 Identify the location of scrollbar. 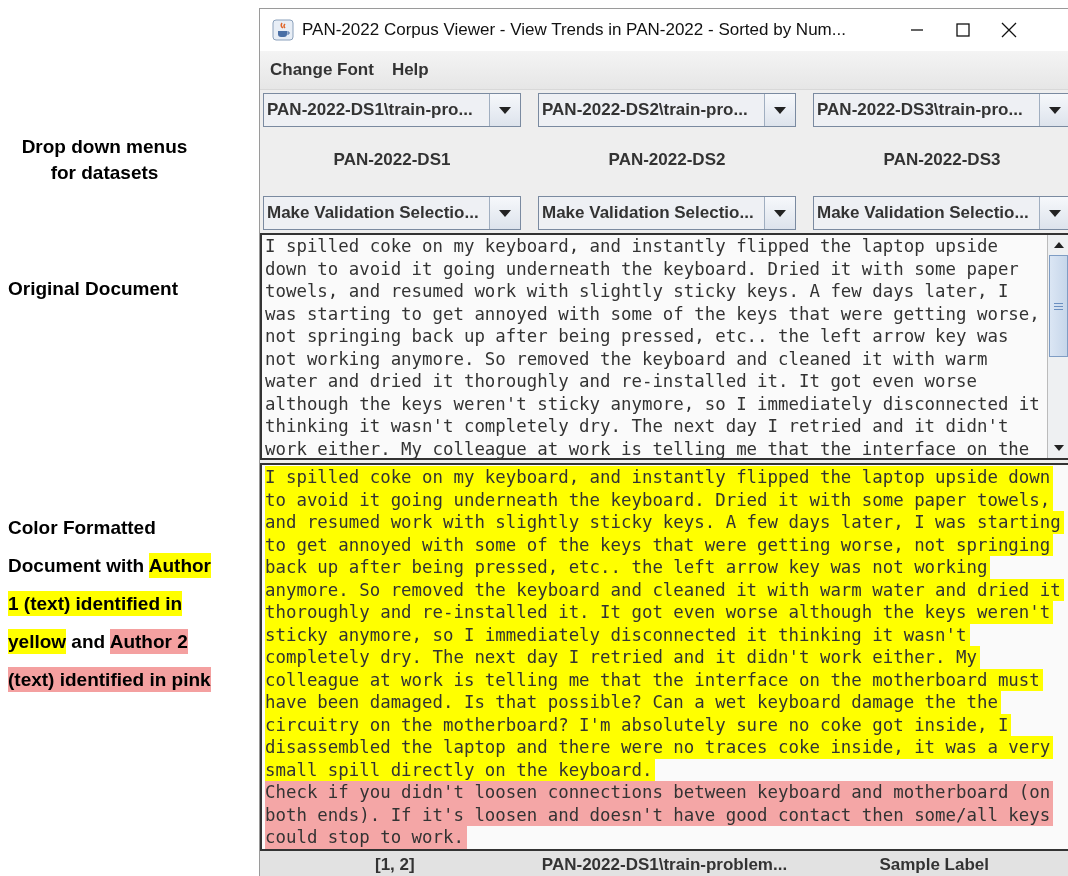
(1057, 346).